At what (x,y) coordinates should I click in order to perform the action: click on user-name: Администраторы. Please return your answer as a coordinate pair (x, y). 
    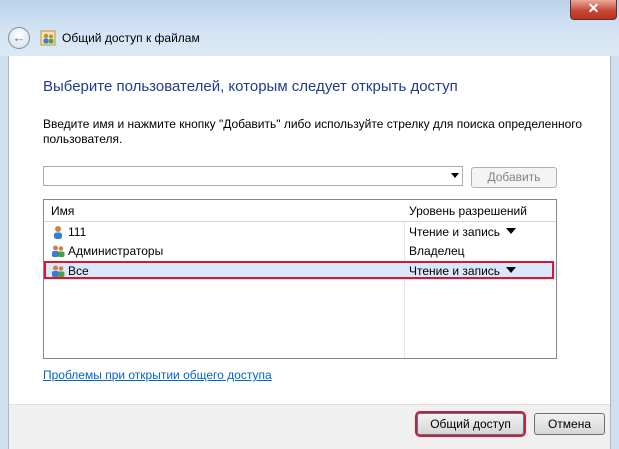
    Looking at the image, I should click on (116, 251).